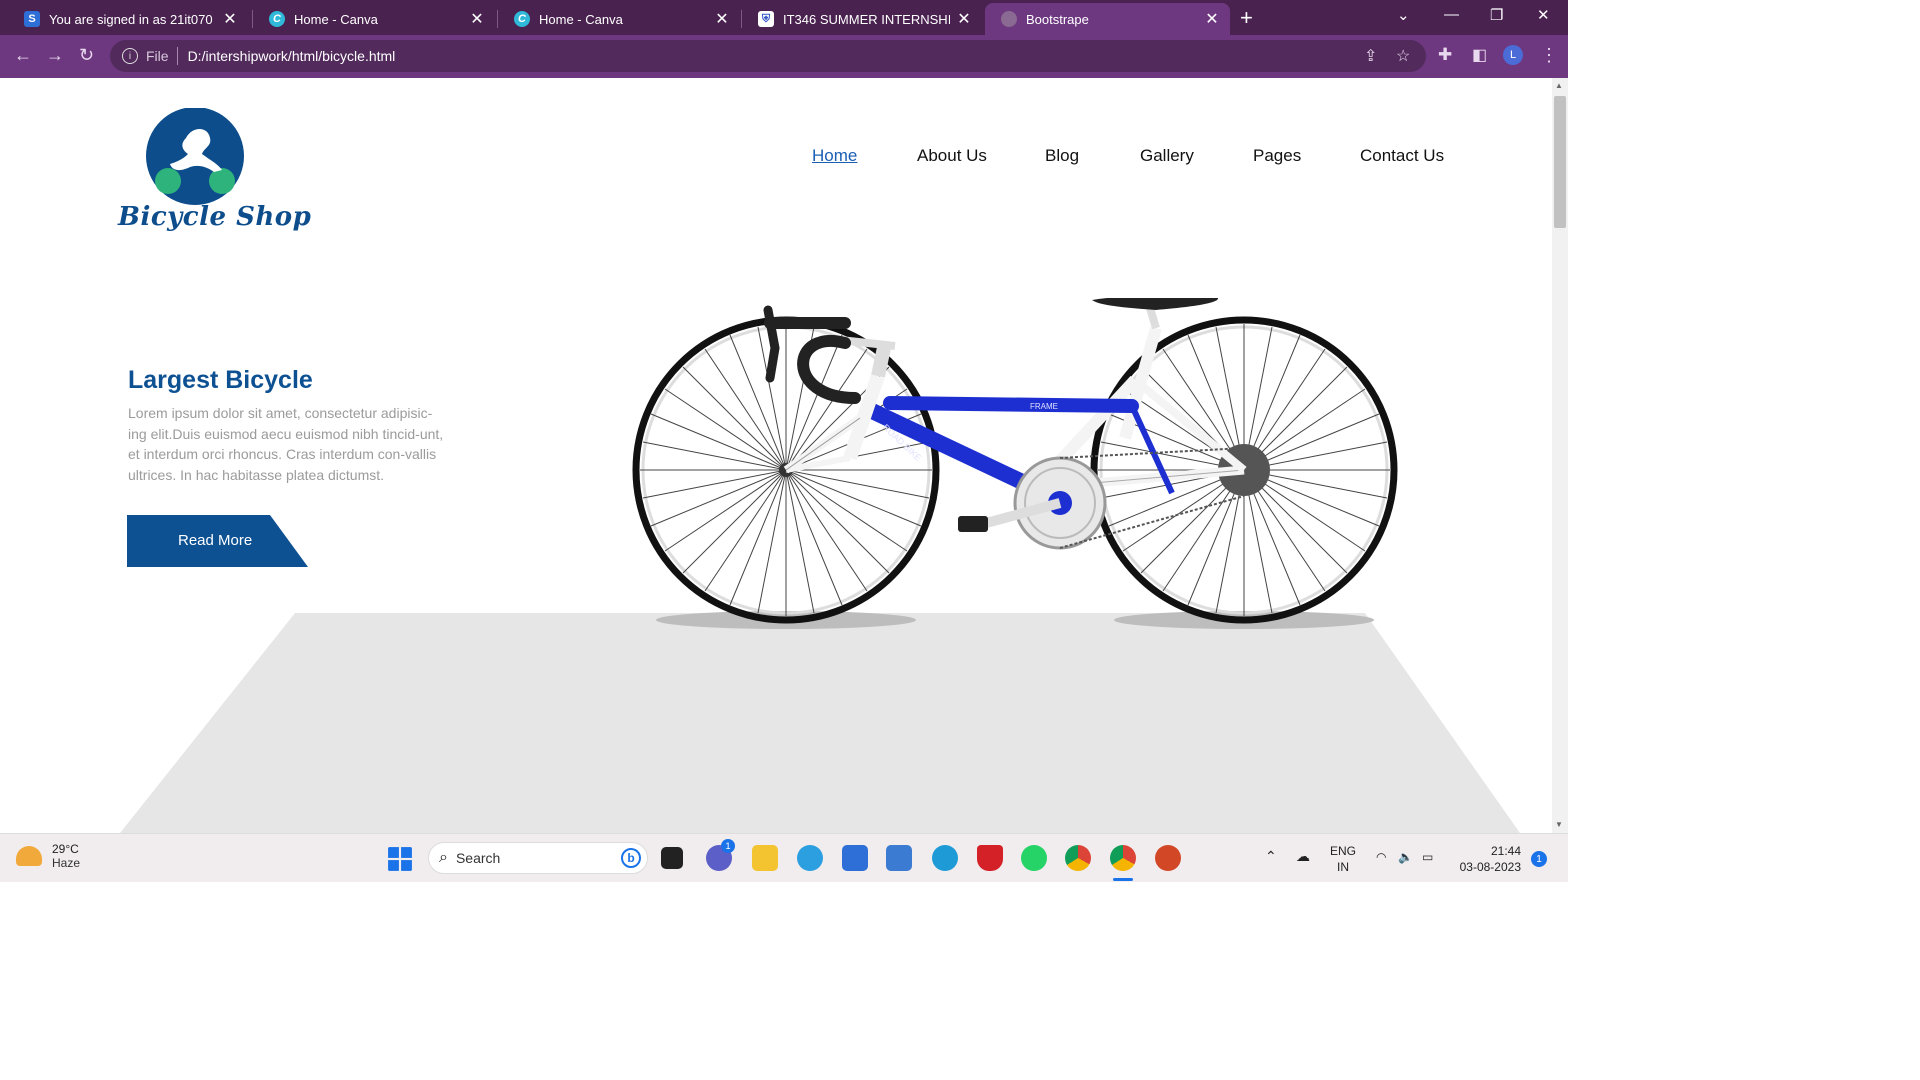 The image size is (1920, 1080). Describe the element at coordinates (952, 156) in the screenshot. I see `nav-about-us: About Us` at that location.